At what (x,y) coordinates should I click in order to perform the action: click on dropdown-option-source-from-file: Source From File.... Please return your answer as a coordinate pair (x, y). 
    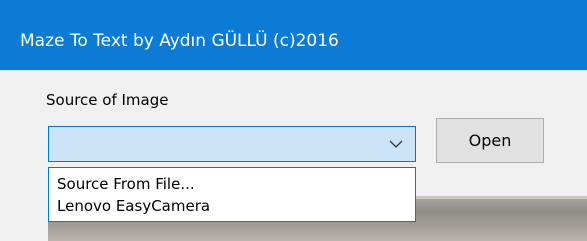
    Looking at the image, I should click on (233, 184).